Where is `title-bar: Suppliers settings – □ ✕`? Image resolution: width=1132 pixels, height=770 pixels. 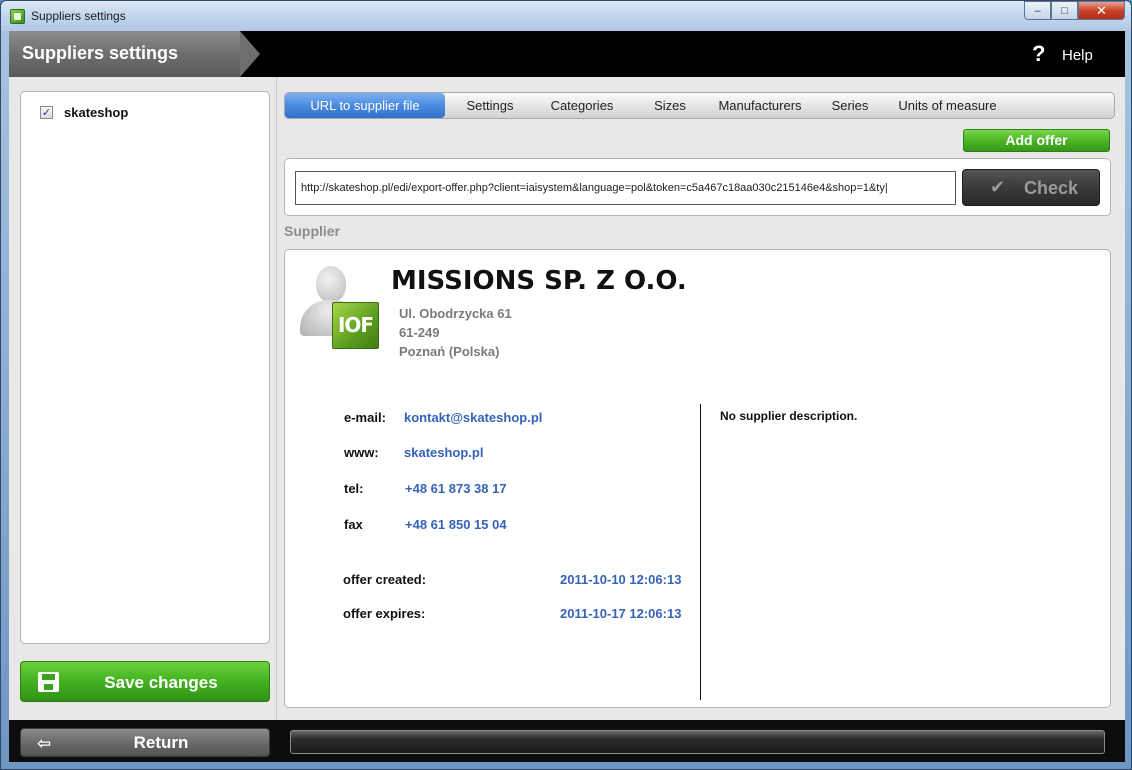
title-bar: Suppliers settings – □ ✕ is located at coordinates (566, 16).